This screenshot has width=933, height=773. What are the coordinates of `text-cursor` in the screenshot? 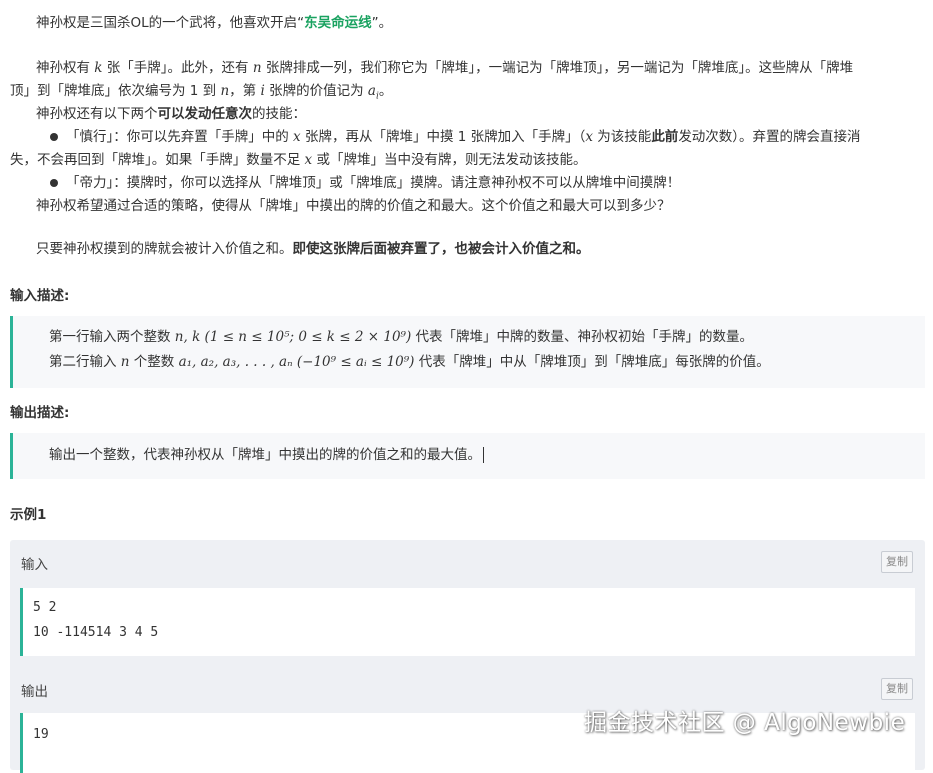 It's located at (483, 455).